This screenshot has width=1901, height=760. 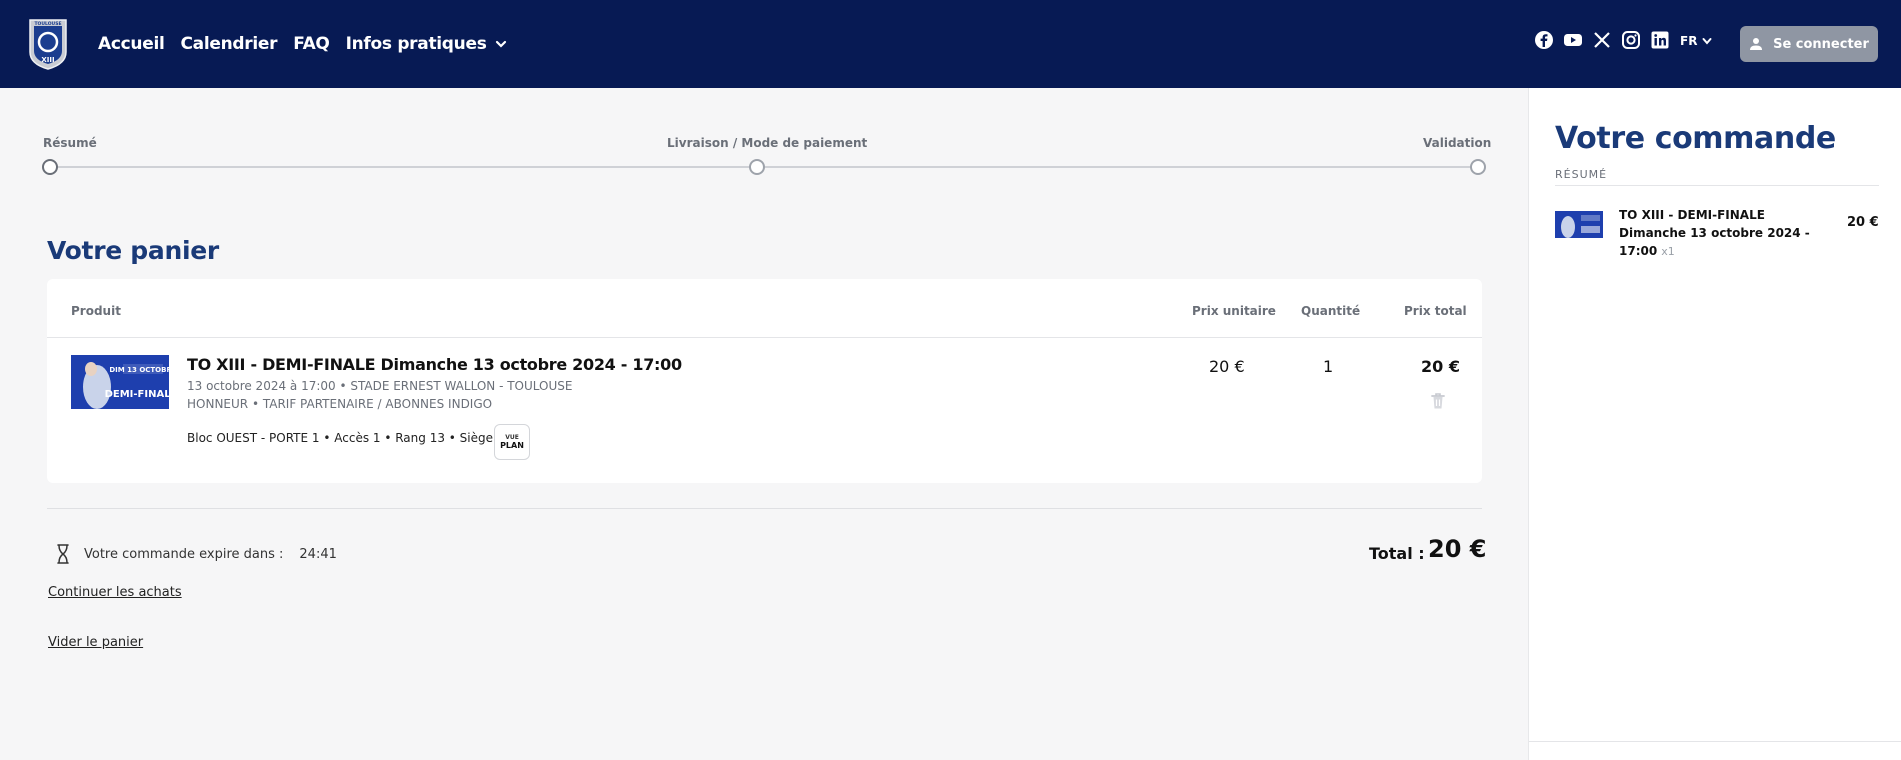 What do you see at coordinates (115, 592) in the screenshot?
I see `continue-shopping-link: Continuer les achats` at bounding box center [115, 592].